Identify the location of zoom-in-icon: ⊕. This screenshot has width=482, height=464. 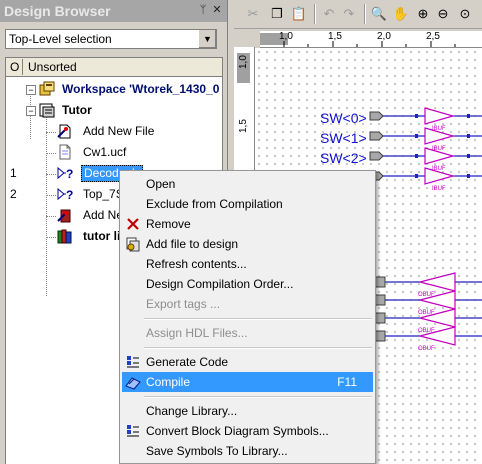
(423, 14).